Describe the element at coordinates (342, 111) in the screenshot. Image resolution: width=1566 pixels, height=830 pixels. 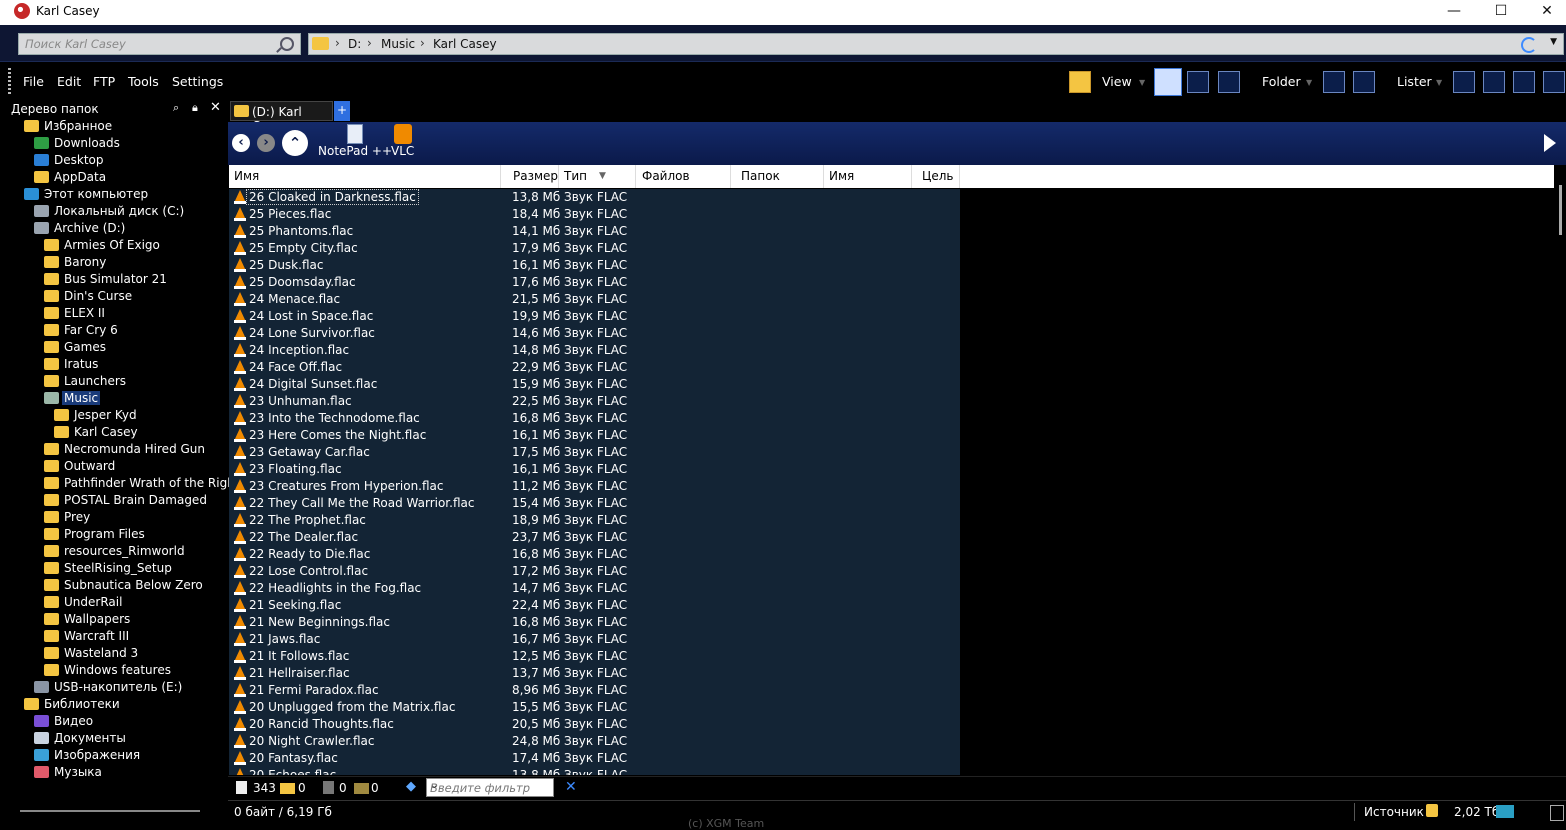
I see `new-tab-button: +` at that location.